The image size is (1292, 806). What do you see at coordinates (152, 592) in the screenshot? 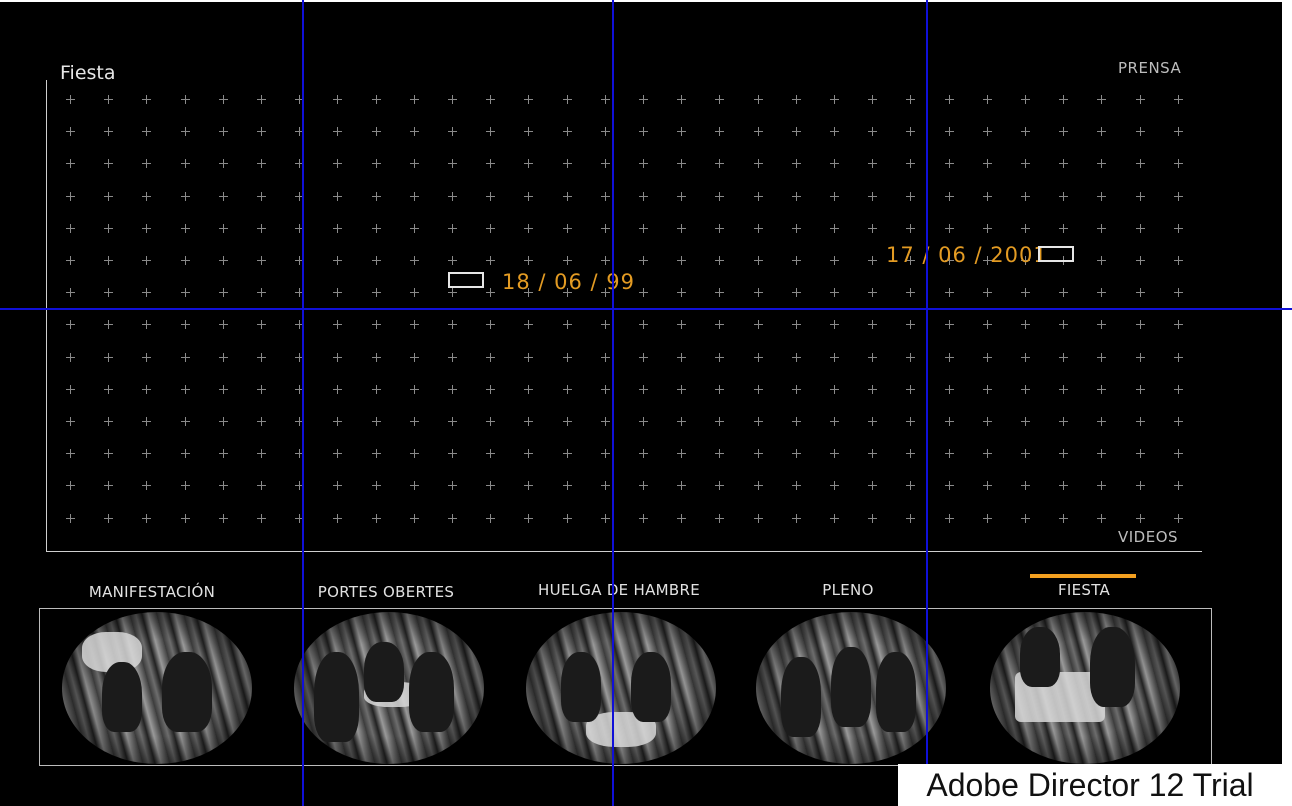
I see `category-manifestacion: MANIFESTACIÓN` at bounding box center [152, 592].